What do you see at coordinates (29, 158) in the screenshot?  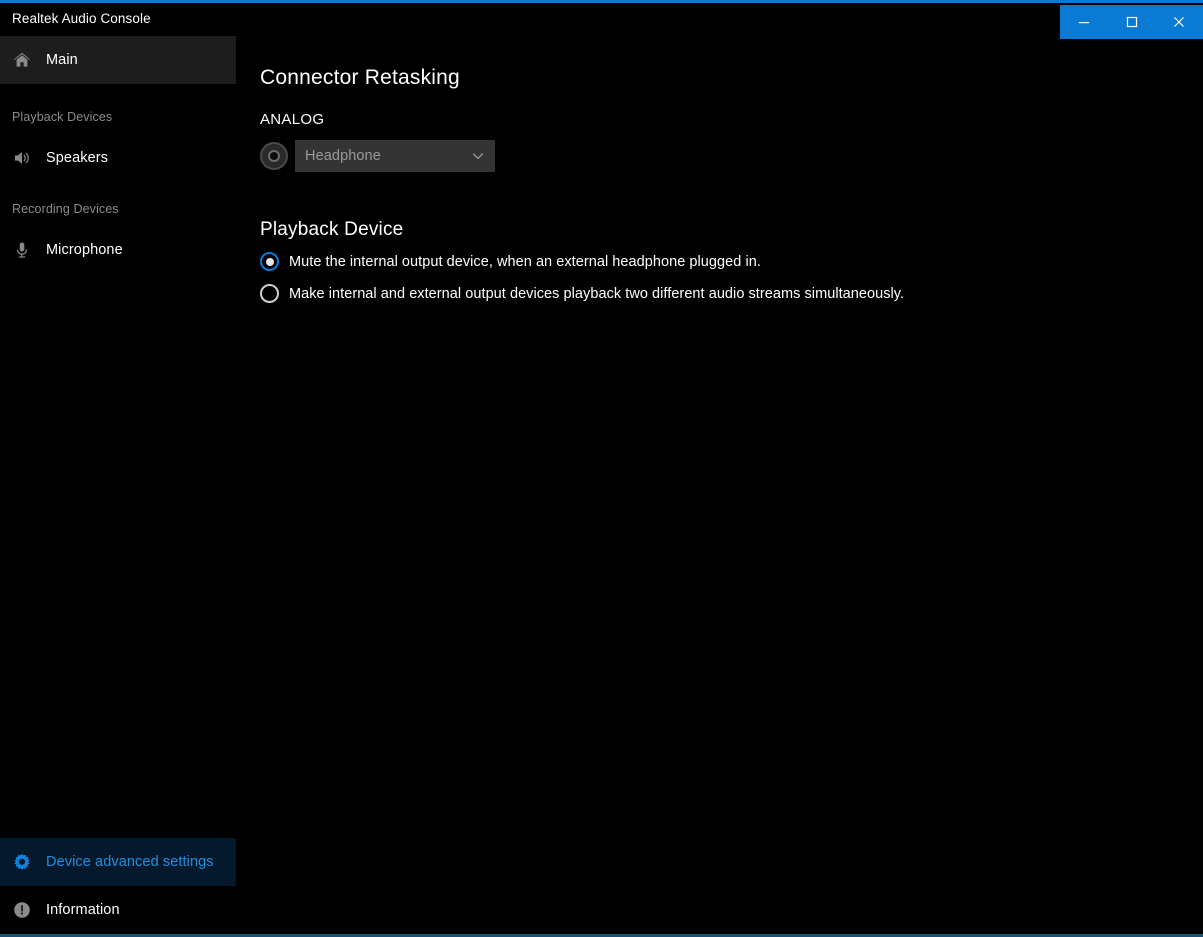 I see `speaker-icon` at bounding box center [29, 158].